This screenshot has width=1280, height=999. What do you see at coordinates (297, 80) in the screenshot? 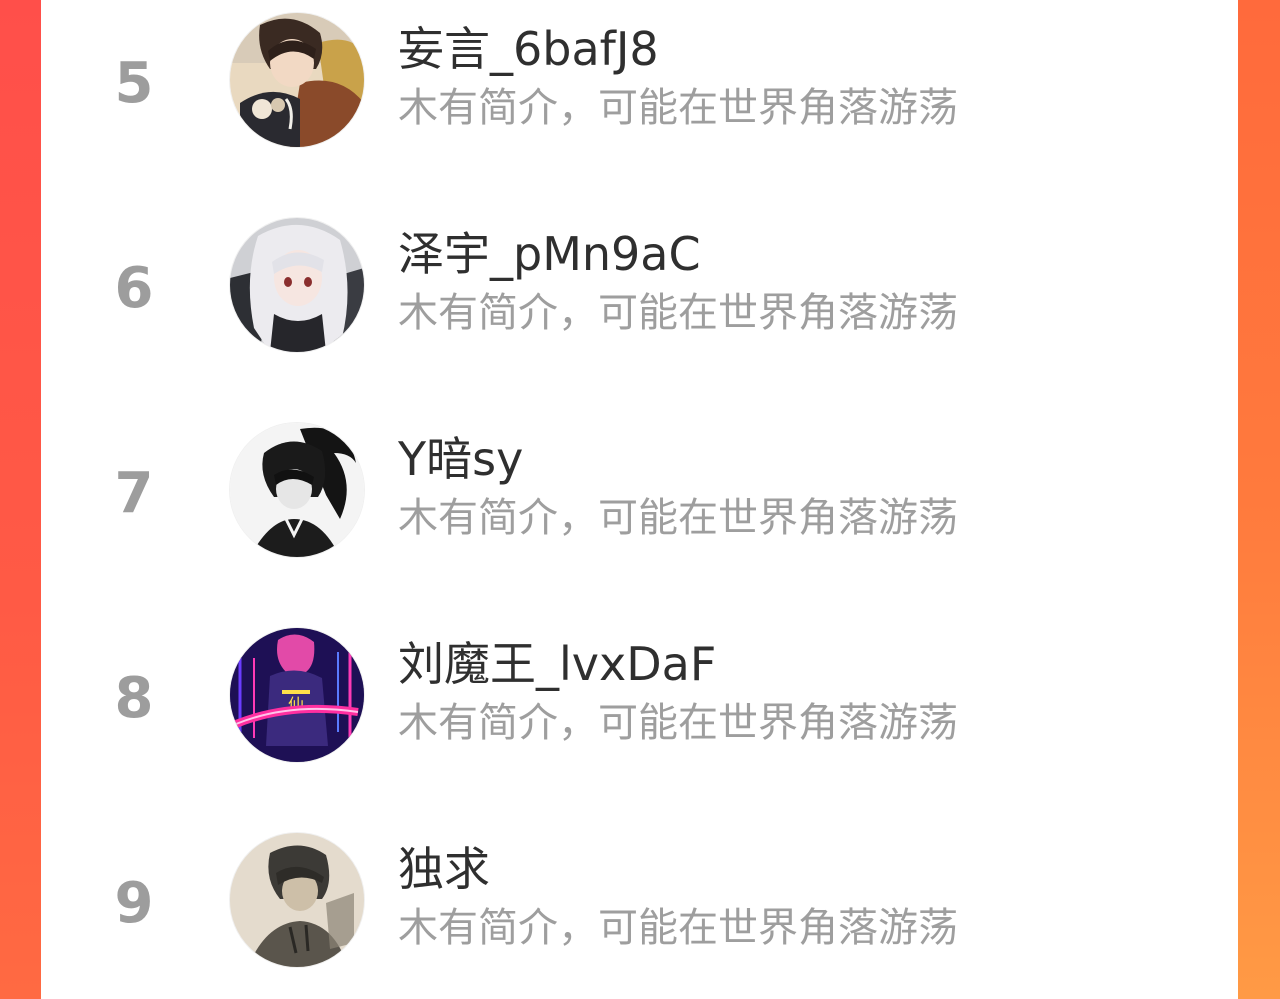
I see `anime-boy-avatar-icon` at bounding box center [297, 80].